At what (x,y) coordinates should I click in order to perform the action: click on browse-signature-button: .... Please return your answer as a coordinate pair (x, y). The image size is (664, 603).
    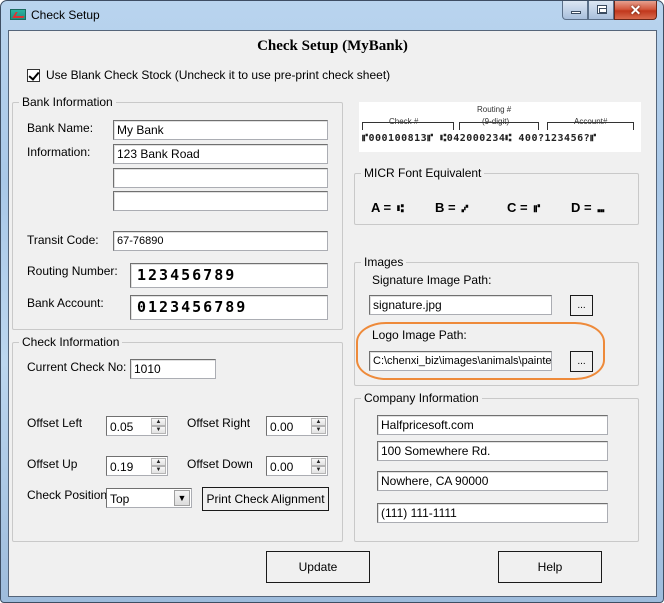
    Looking at the image, I should click on (581, 305).